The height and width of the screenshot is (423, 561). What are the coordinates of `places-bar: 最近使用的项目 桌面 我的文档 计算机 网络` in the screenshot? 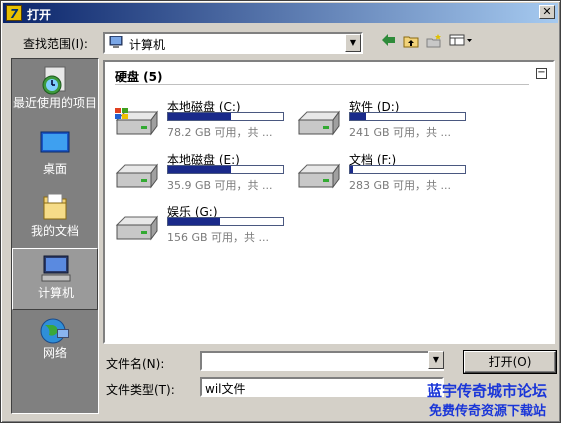 It's located at (55, 236).